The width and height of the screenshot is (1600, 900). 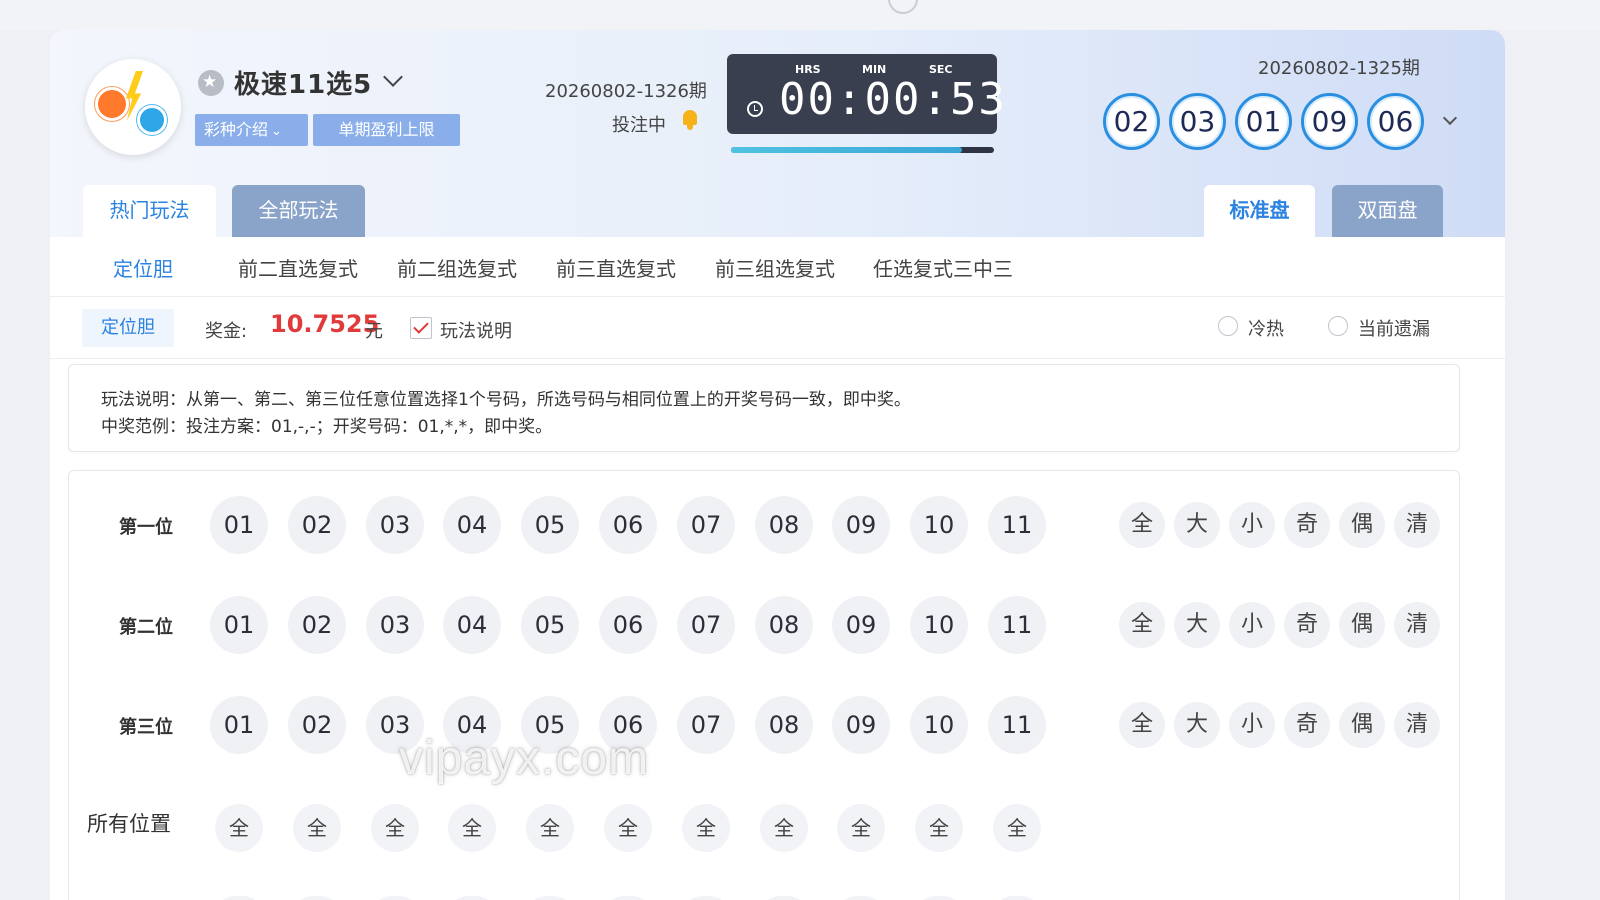 I want to click on last-results: 02 03 01 09 06, so click(x=1263, y=121).